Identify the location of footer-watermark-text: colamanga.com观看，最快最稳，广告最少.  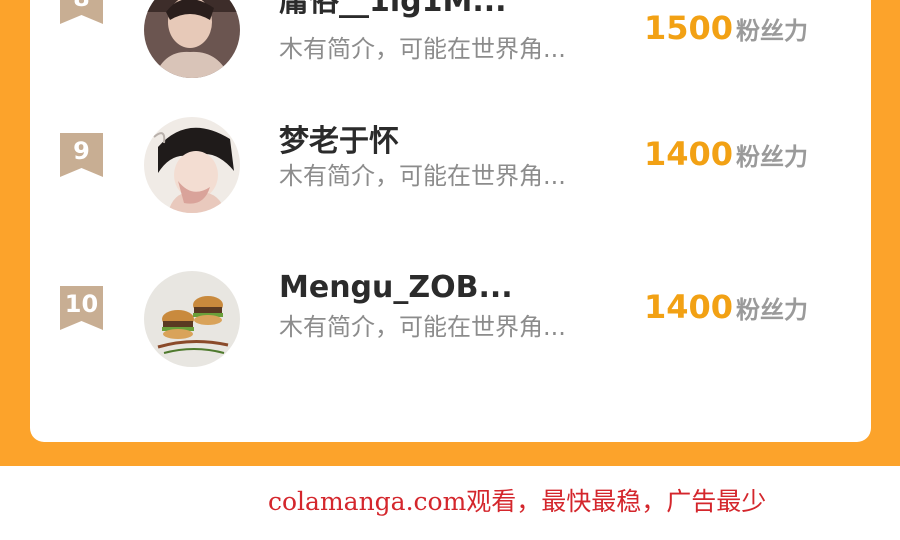
(517, 501).